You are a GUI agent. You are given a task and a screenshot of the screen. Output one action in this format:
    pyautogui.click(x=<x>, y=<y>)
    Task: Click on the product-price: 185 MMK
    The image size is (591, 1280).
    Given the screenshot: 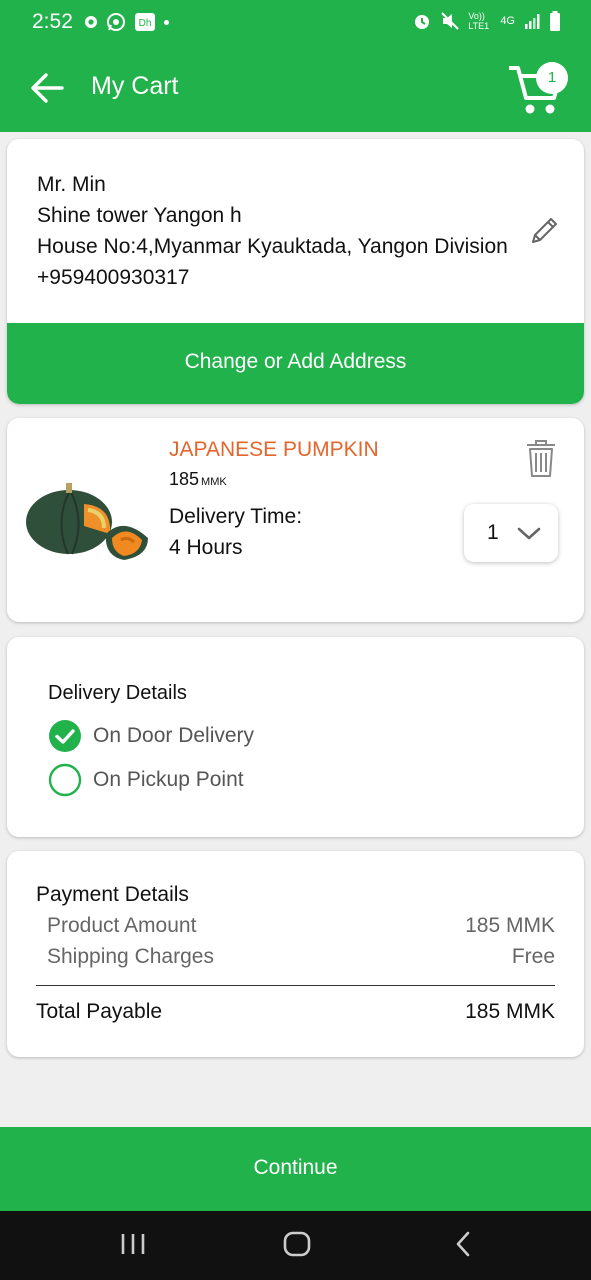 What is the action you would take?
    pyautogui.click(x=198, y=479)
    